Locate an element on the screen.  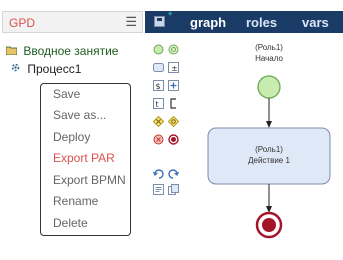
explorer-title: GPD is located at coordinates (22, 23).